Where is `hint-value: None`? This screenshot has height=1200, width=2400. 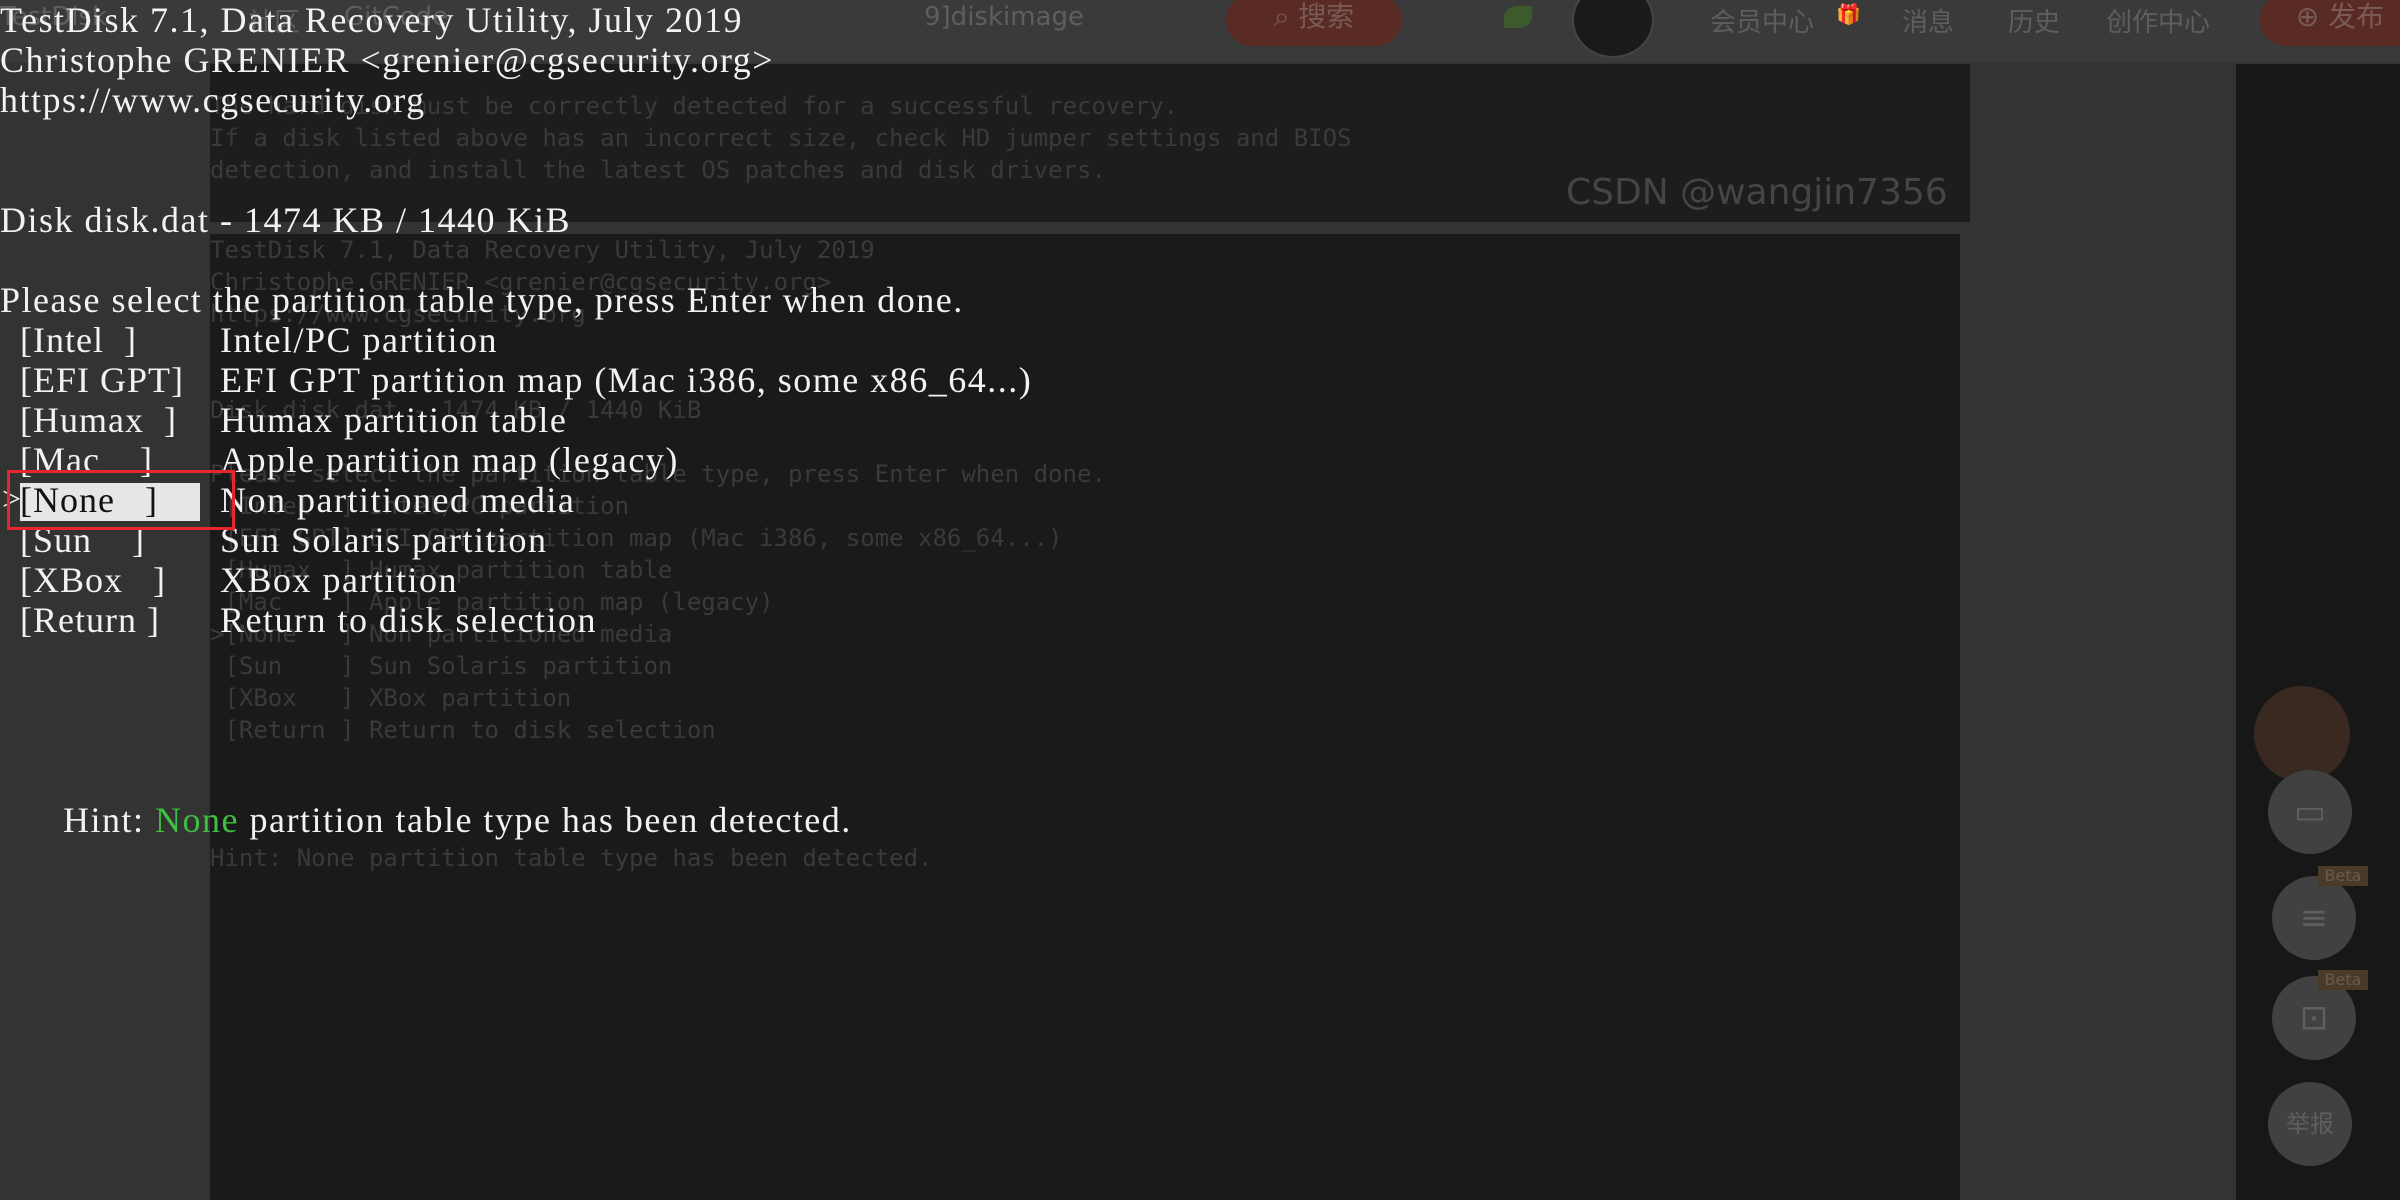 hint-value: None is located at coordinates (197, 820).